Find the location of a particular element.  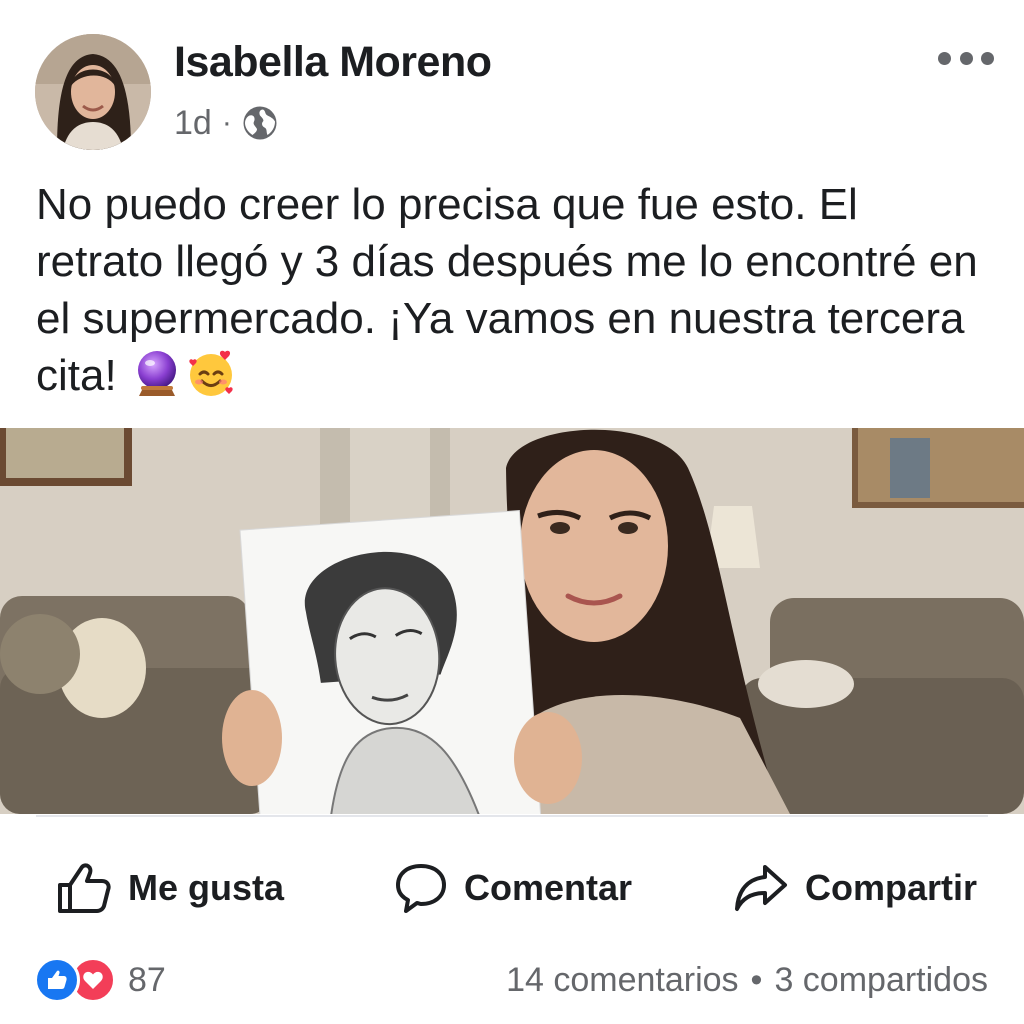

like-button: Me gusta is located at coordinates (170, 888).